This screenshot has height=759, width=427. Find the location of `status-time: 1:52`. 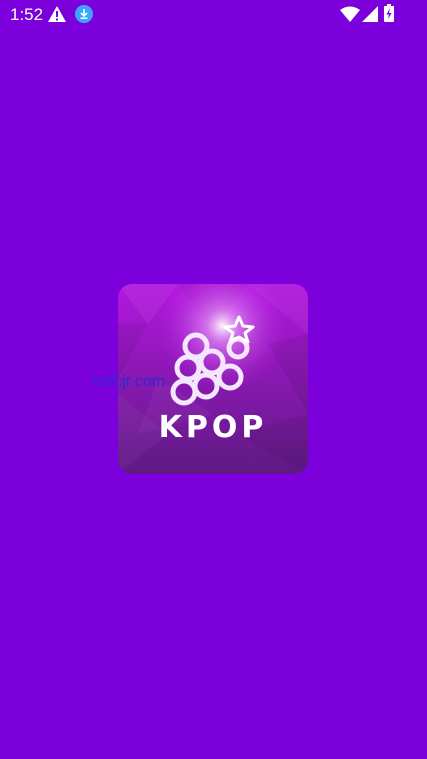

status-time: 1:52 is located at coordinates (27, 14).